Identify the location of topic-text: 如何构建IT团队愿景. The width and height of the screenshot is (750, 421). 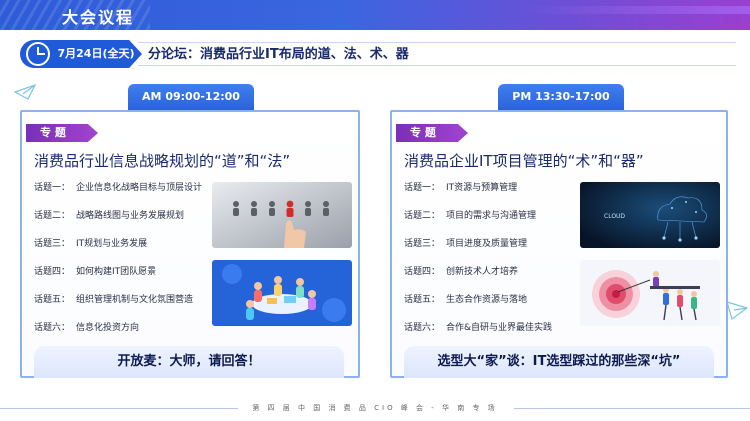
(116, 272).